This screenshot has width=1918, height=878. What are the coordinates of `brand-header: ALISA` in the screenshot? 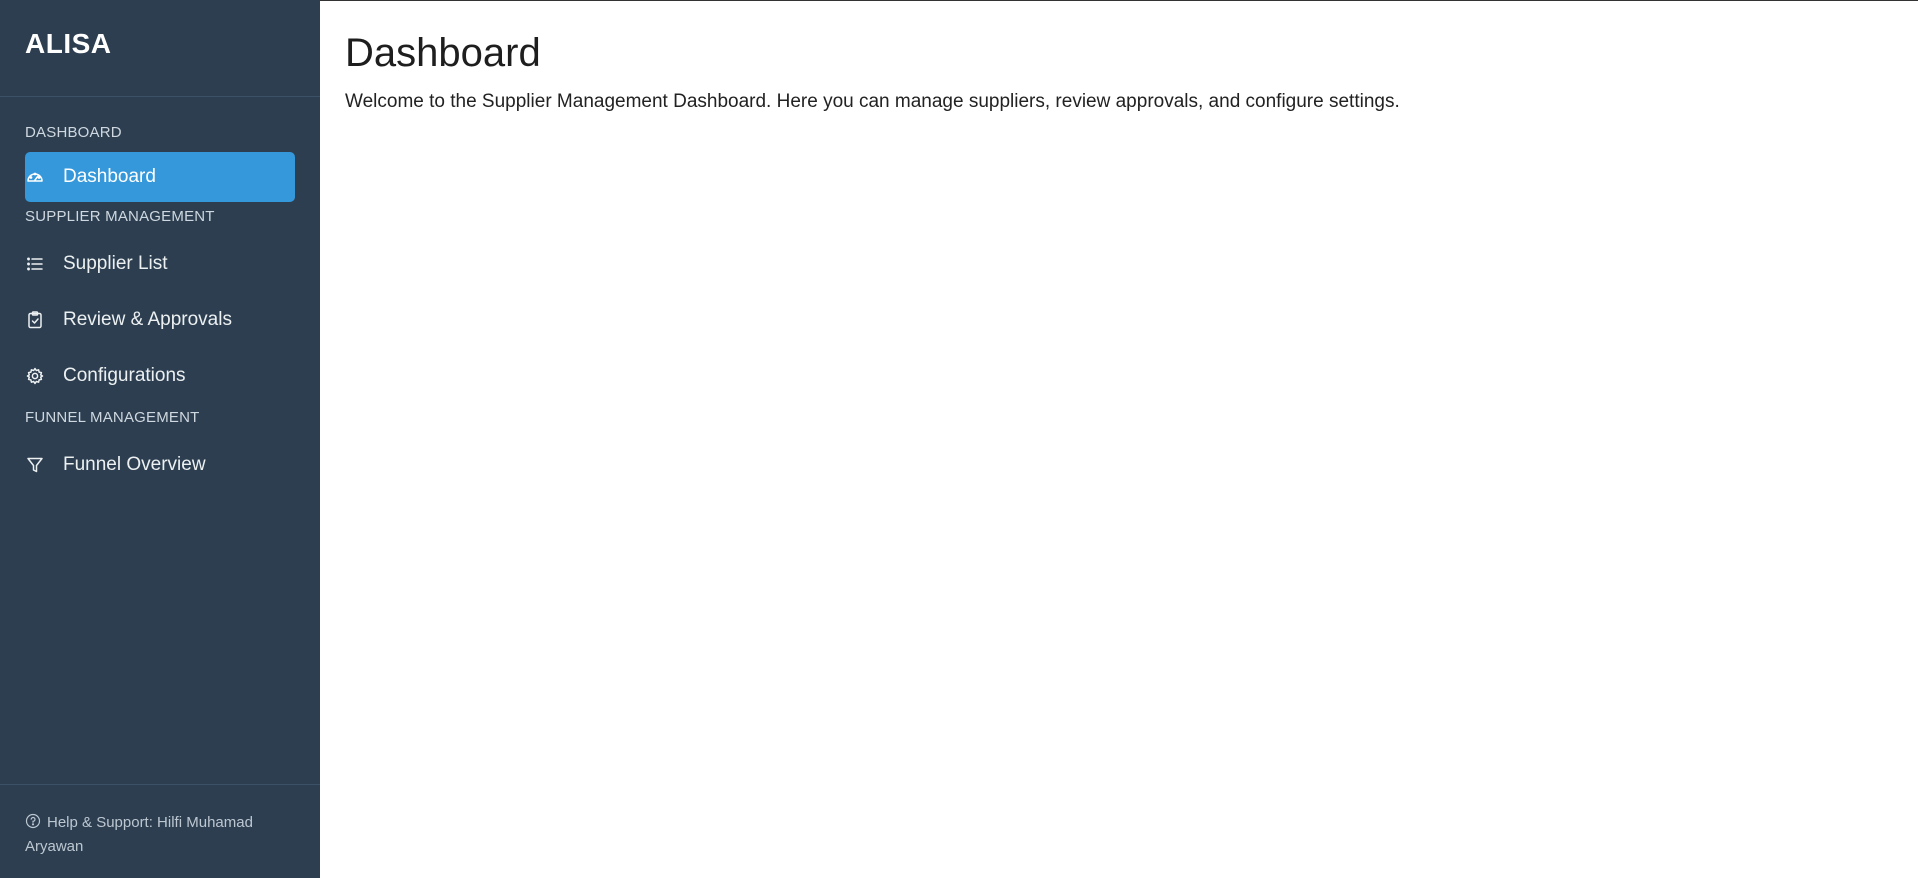 It's located at (160, 48).